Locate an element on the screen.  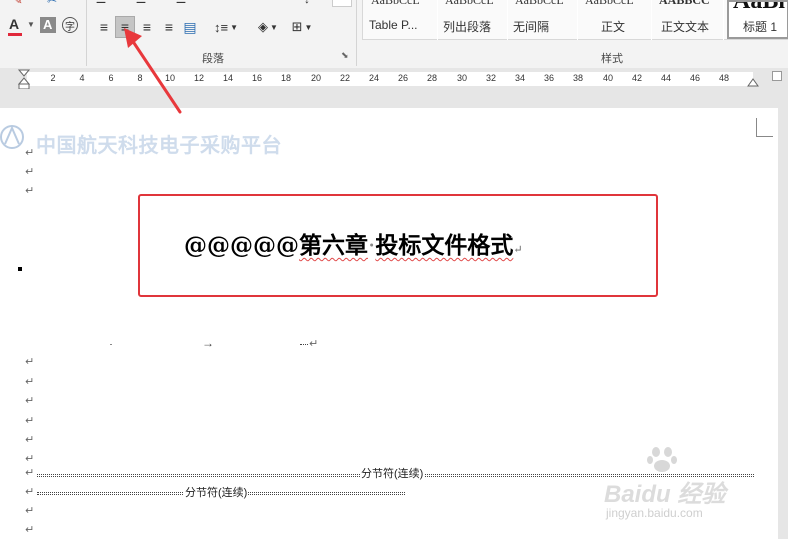
style-name: 正文 is located at coordinates (613, 27).